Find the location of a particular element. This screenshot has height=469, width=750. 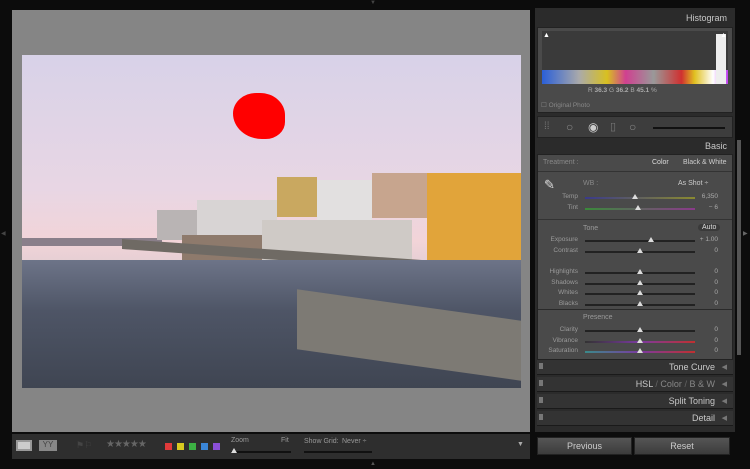

grid-value: Never is located at coordinates (351, 441).